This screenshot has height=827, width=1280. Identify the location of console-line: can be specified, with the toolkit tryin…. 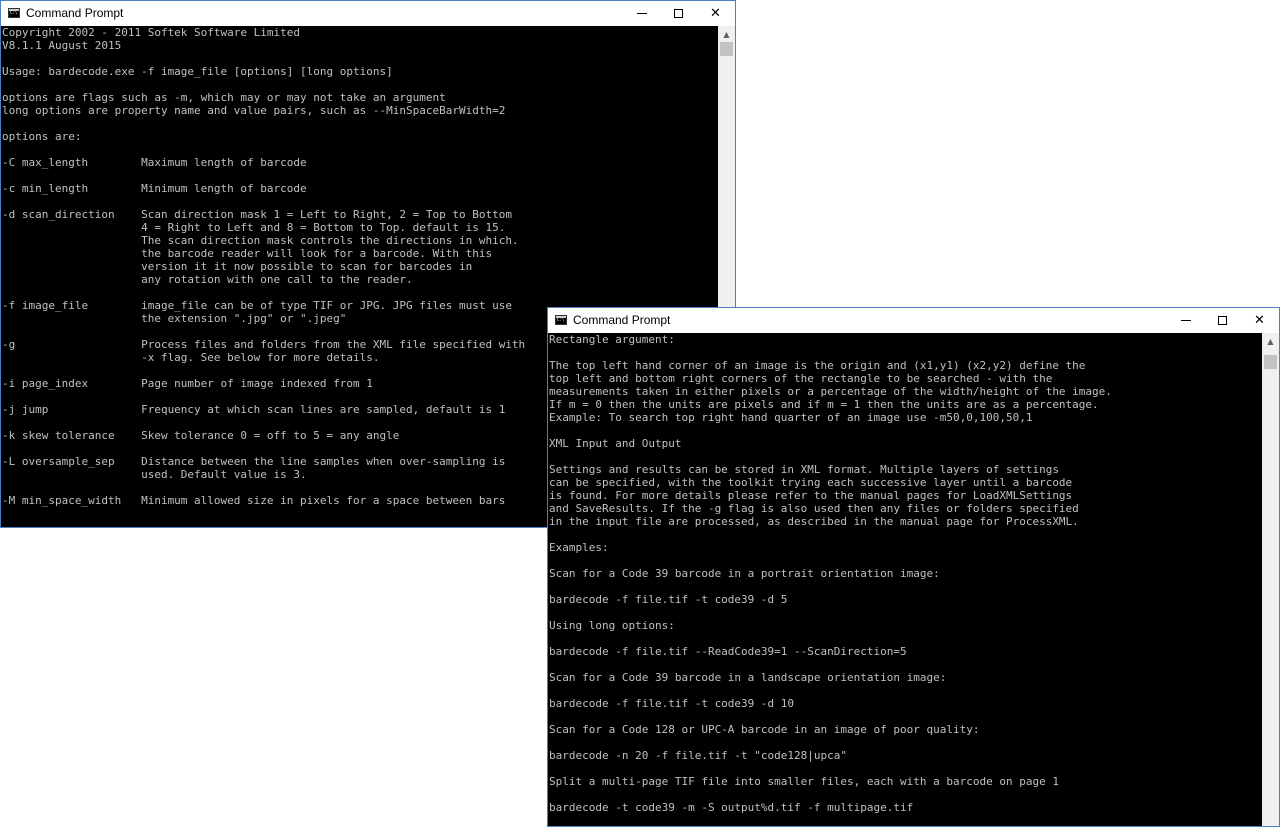
(811, 482).